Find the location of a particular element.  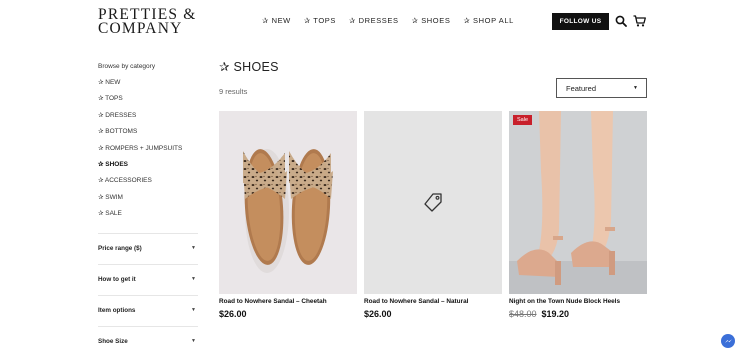

sort-select: Featured ▼ is located at coordinates (601, 88).